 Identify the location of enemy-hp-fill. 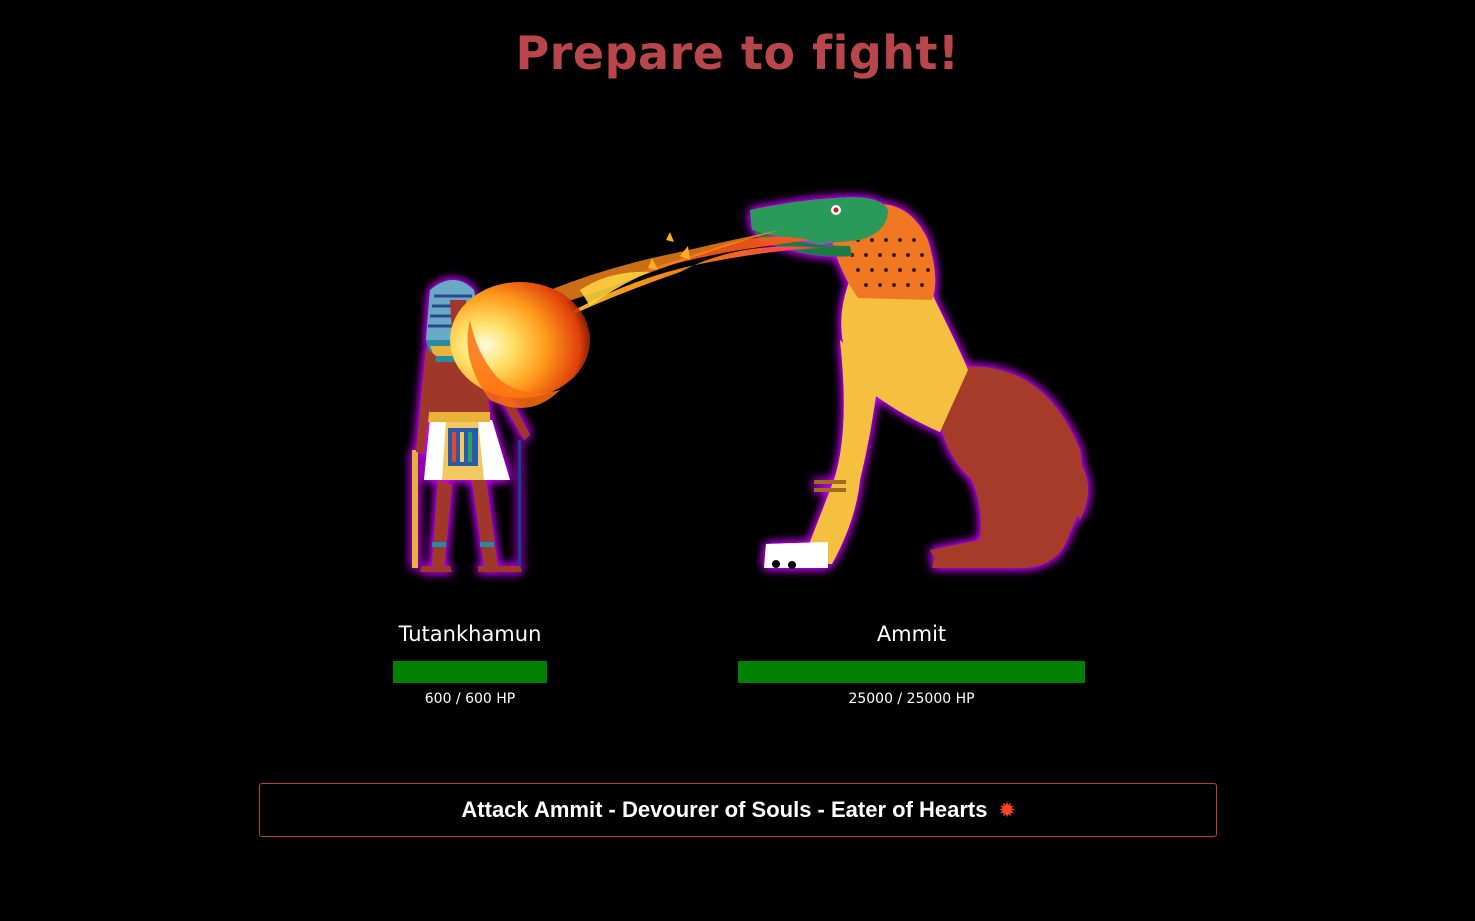
(911, 672).